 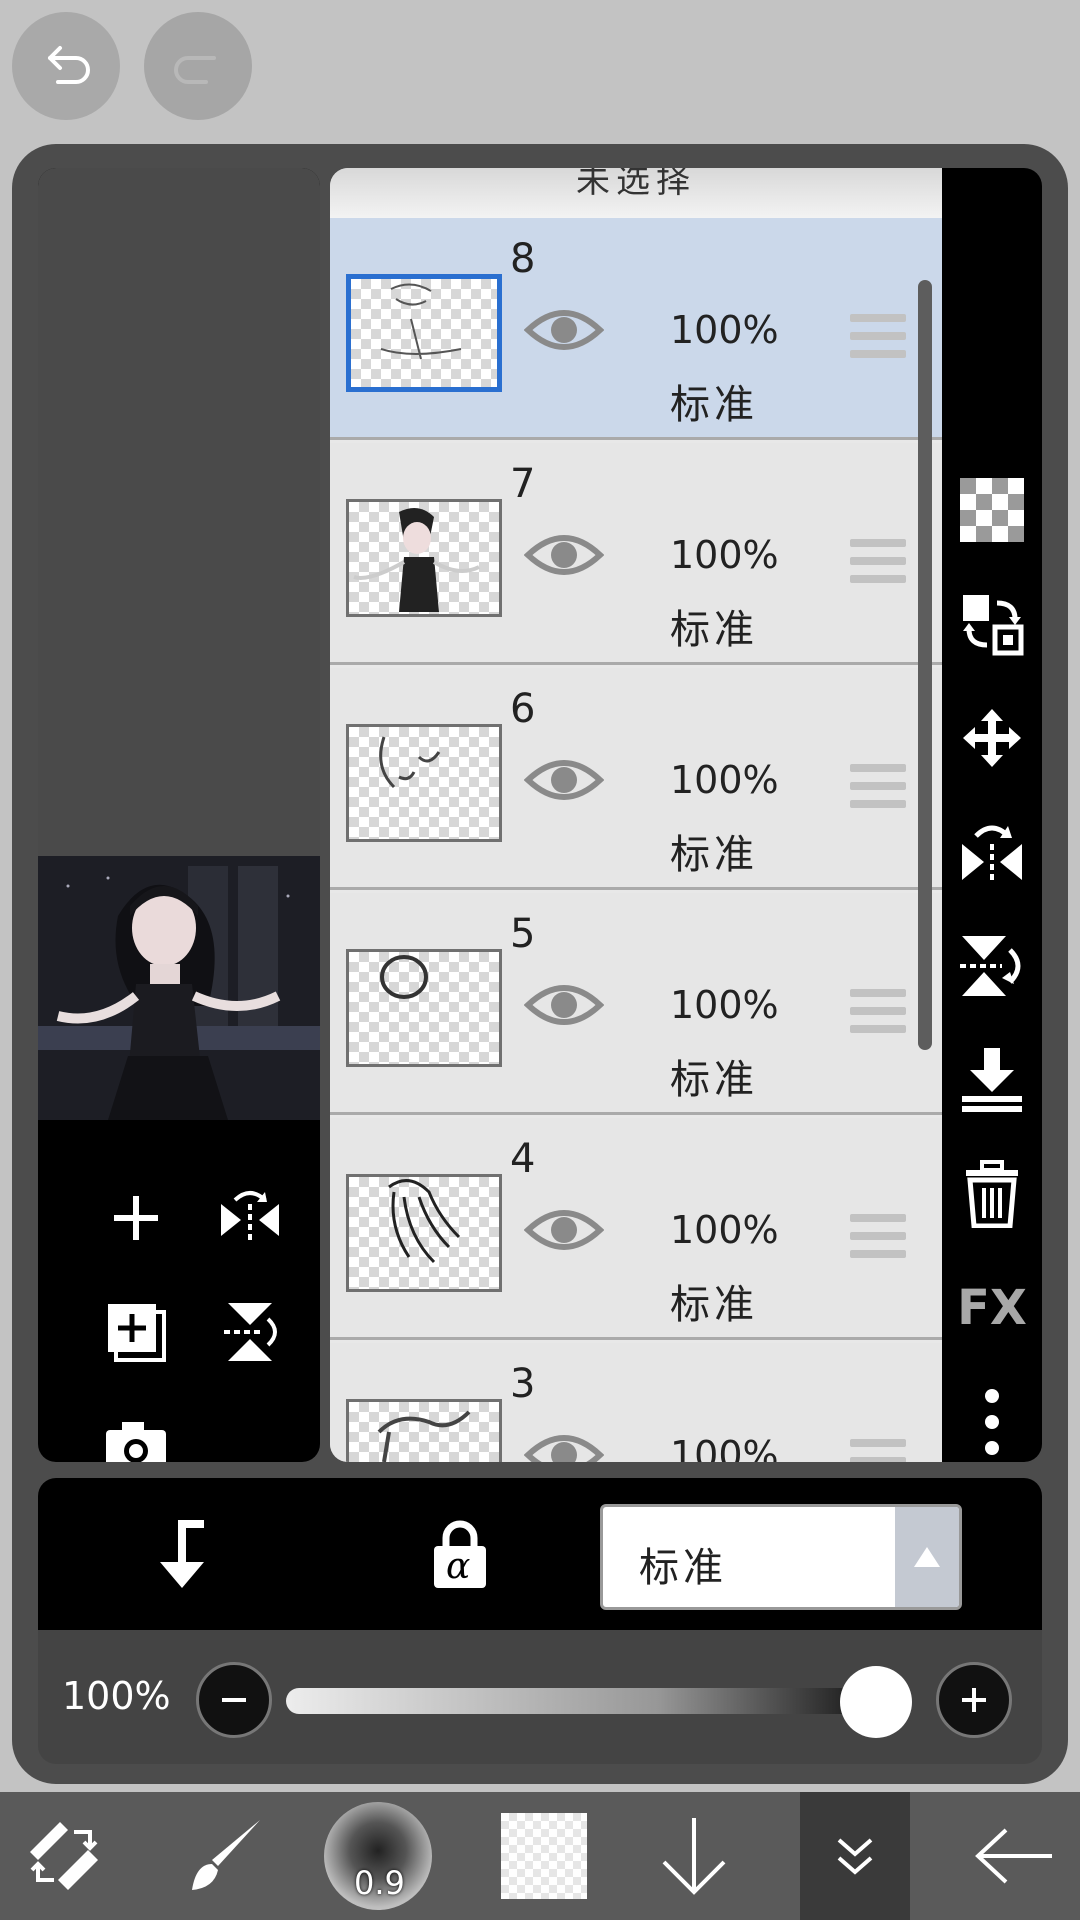 I want to click on add-layer-copy-button, so click(x=136, y=1332).